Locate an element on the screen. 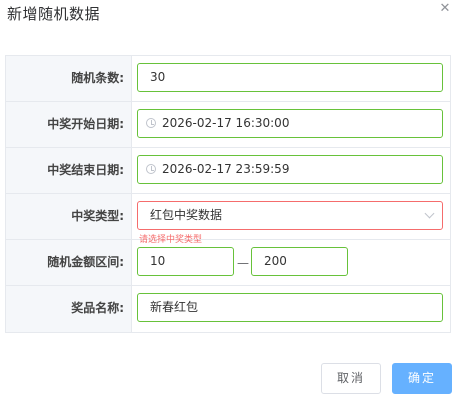 The width and height of the screenshot is (457, 395). end-date-picker: 2026-02-17 23:59:59 is located at coordinates (290, 169).